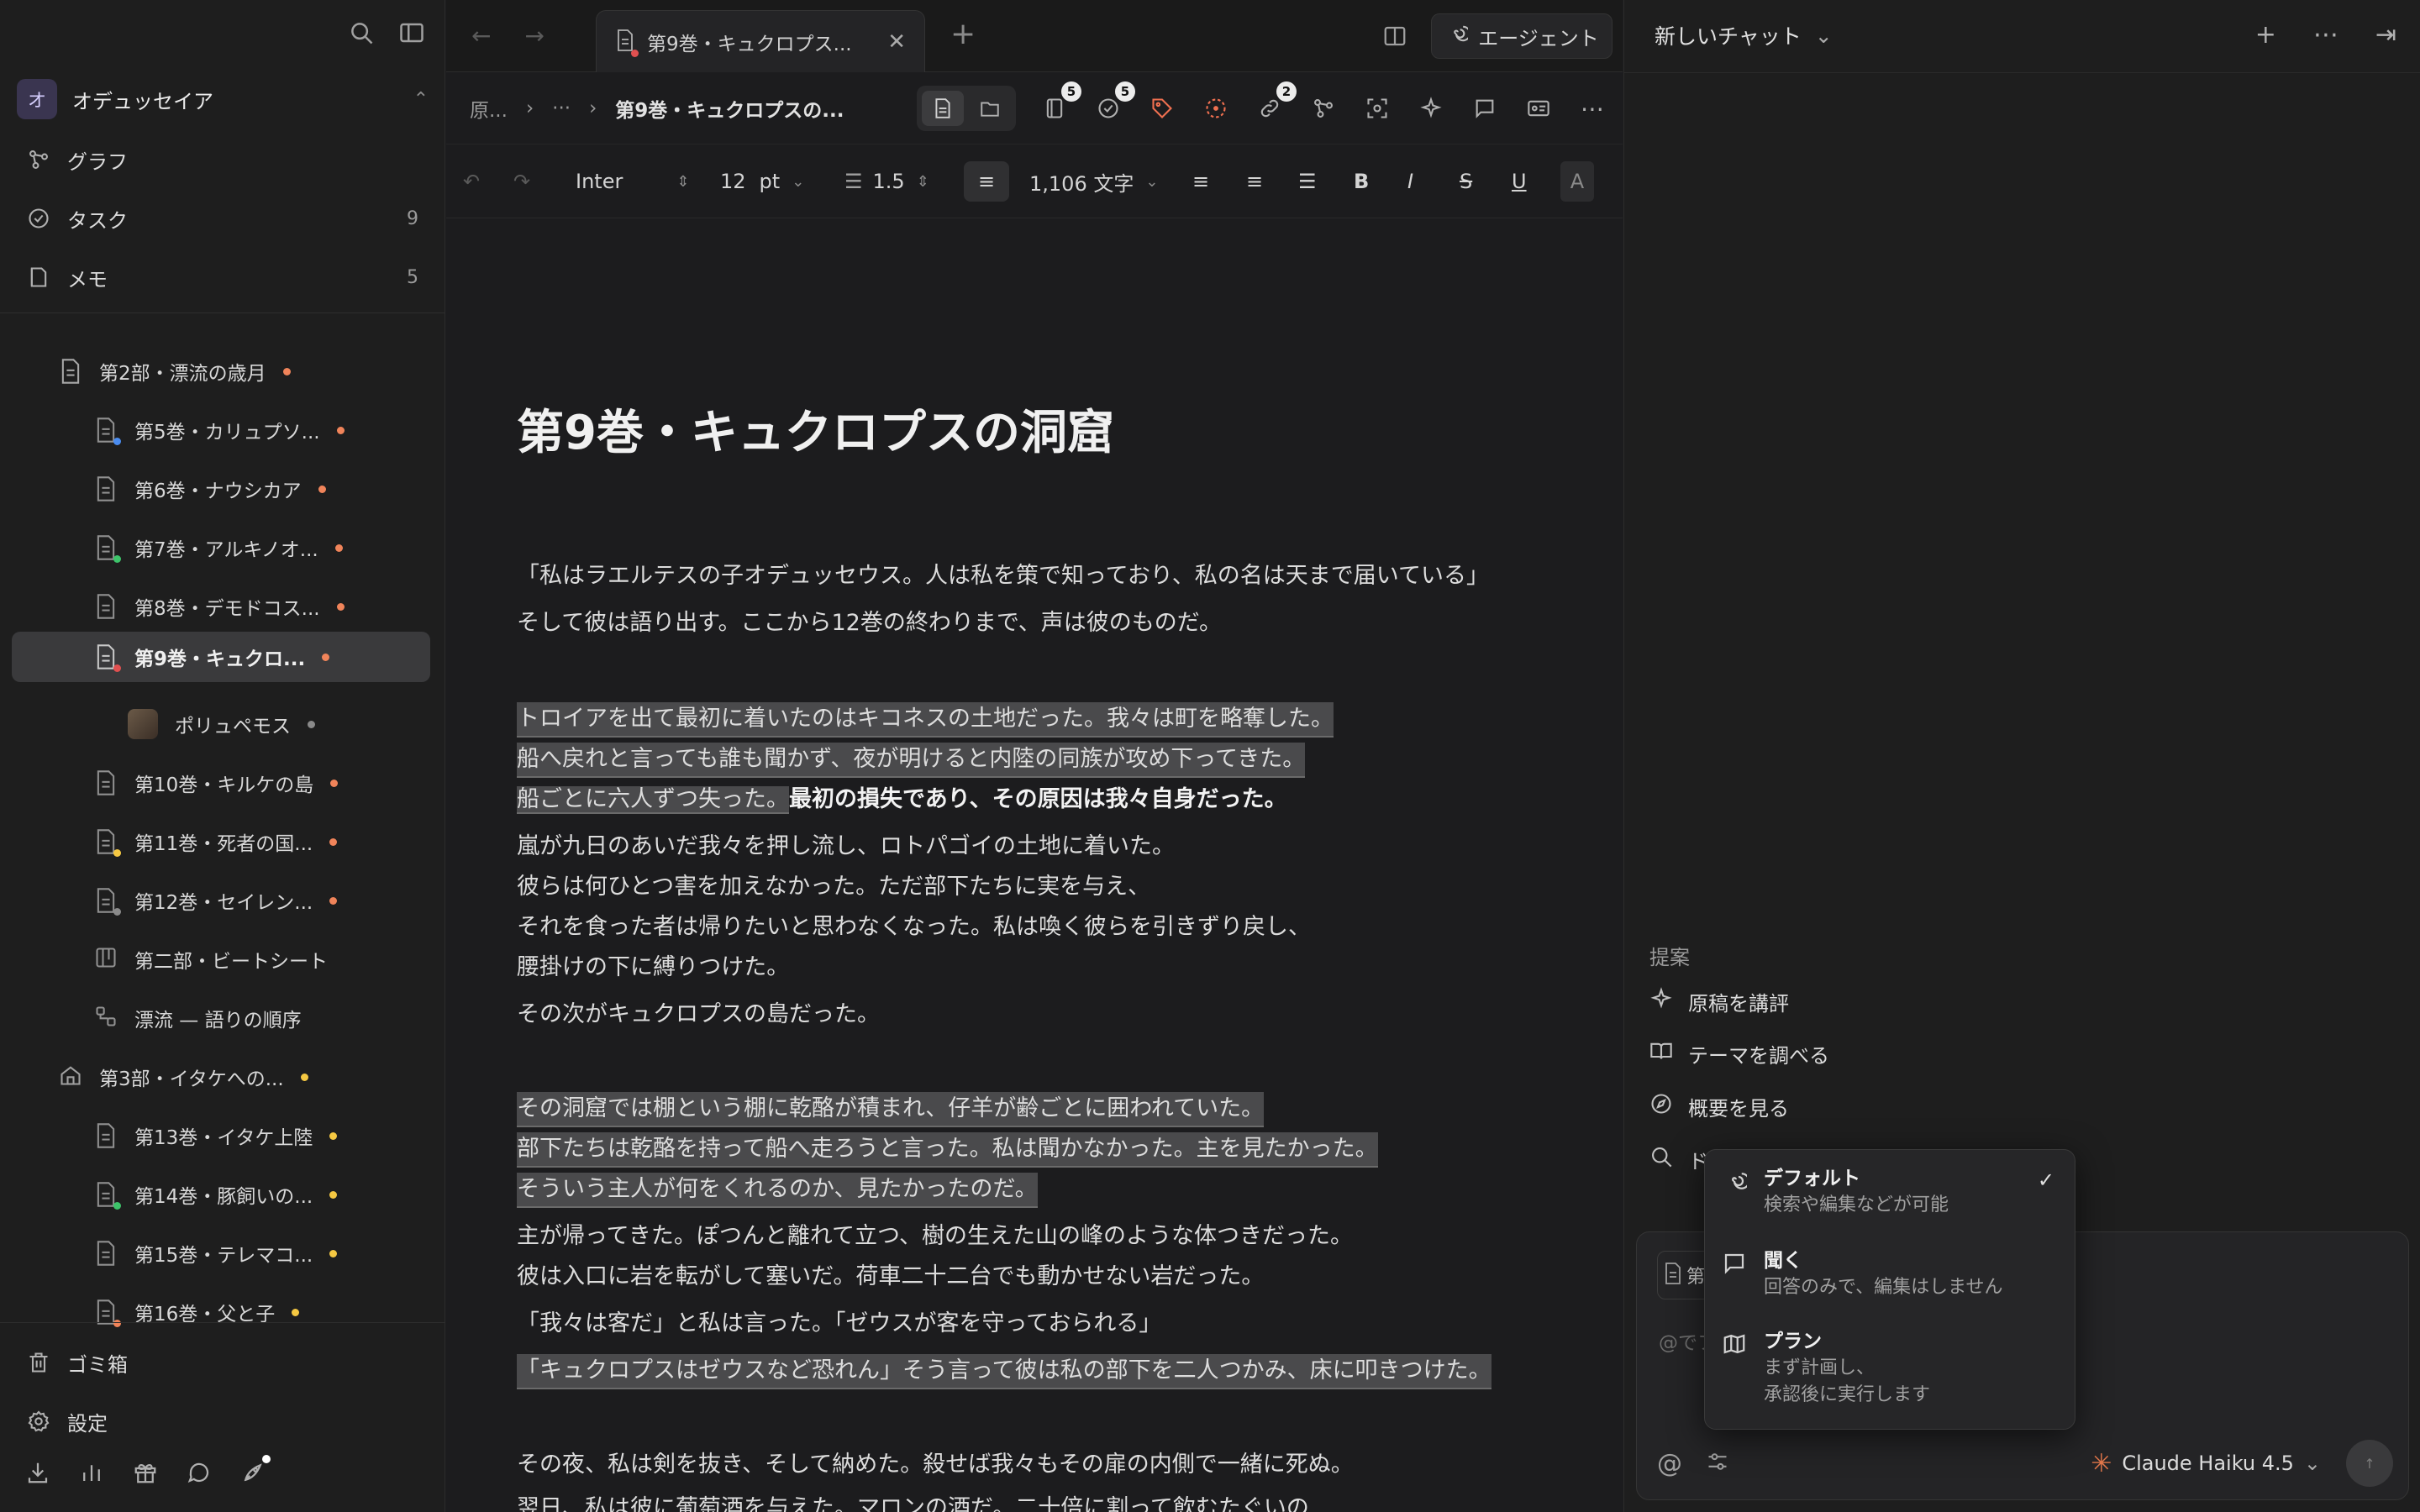  I want to click on mode-option-default: デフォルト 検索や編集などが可能, so click(1890, 1192).